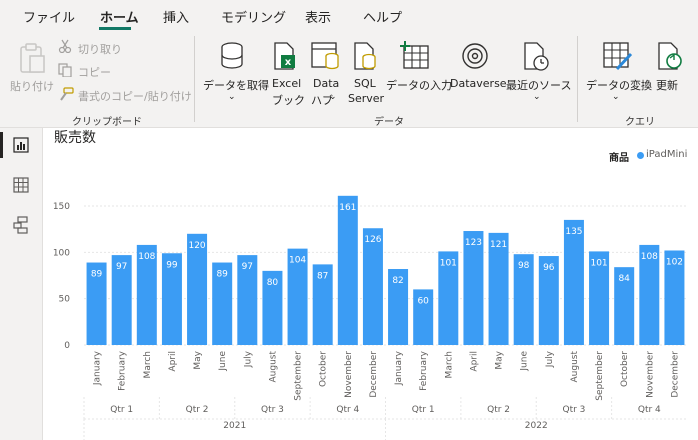  Describe the element at coordinates (549, 268) in the screenshot. I see `data-label: 96` at that location.